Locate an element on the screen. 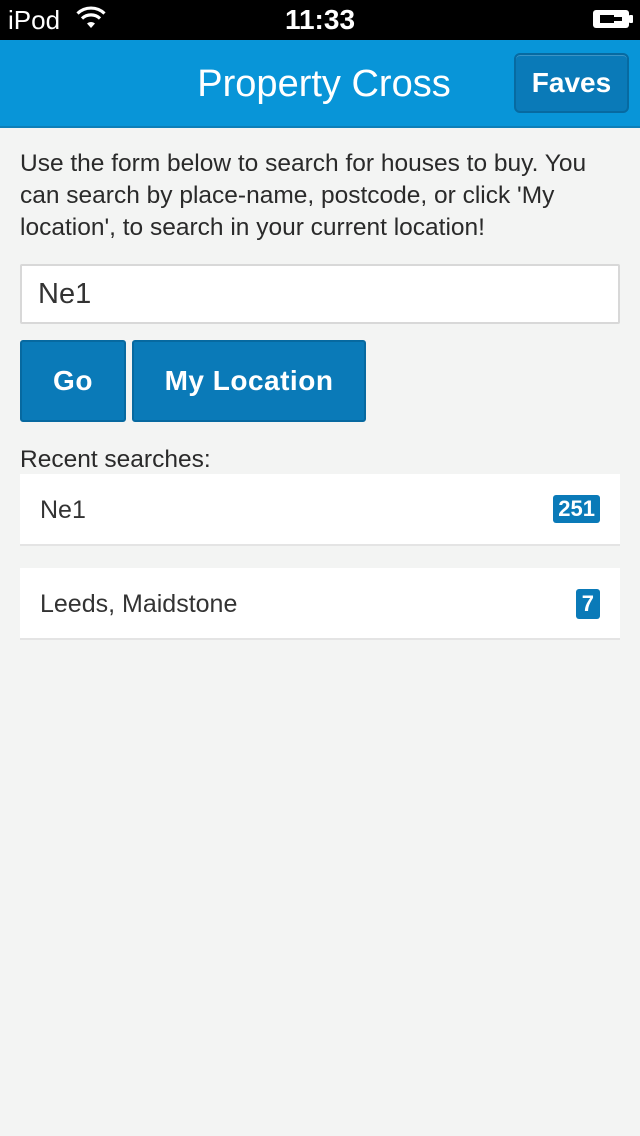  result-count-badge: 7 is located at coordinates (587, 604).